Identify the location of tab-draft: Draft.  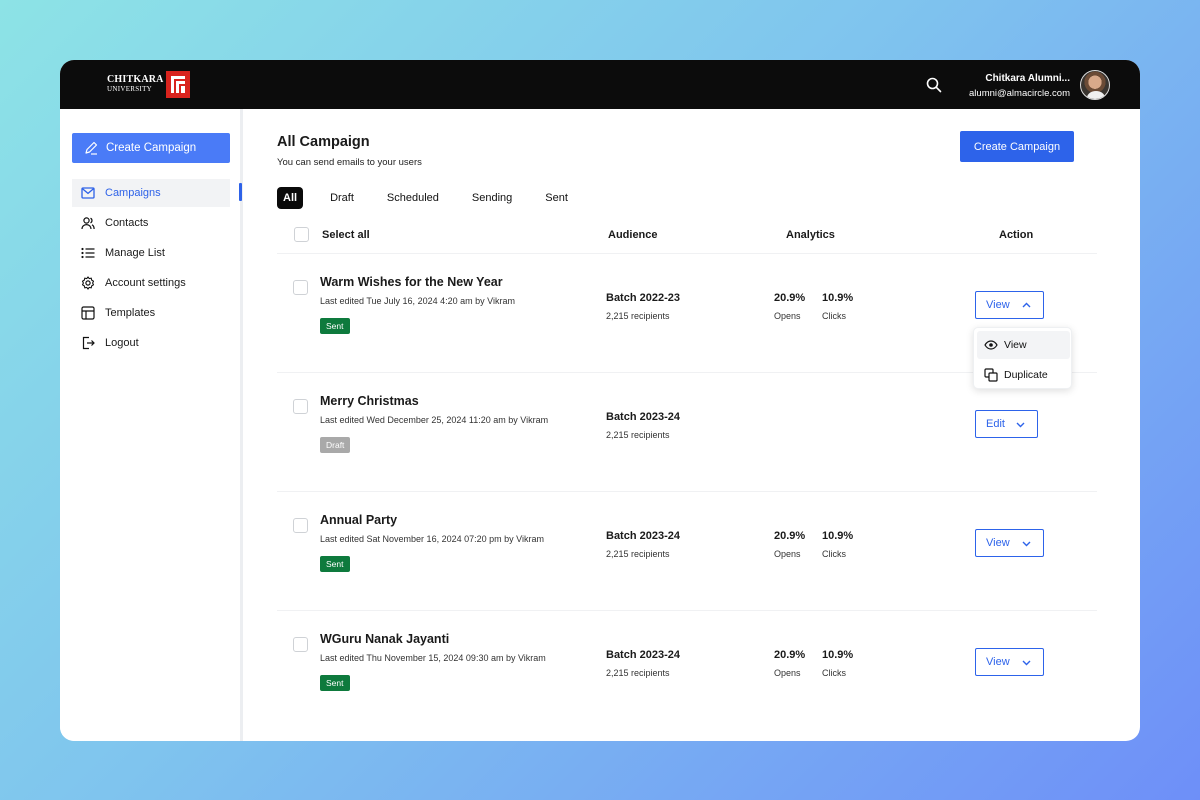
(342, 198).